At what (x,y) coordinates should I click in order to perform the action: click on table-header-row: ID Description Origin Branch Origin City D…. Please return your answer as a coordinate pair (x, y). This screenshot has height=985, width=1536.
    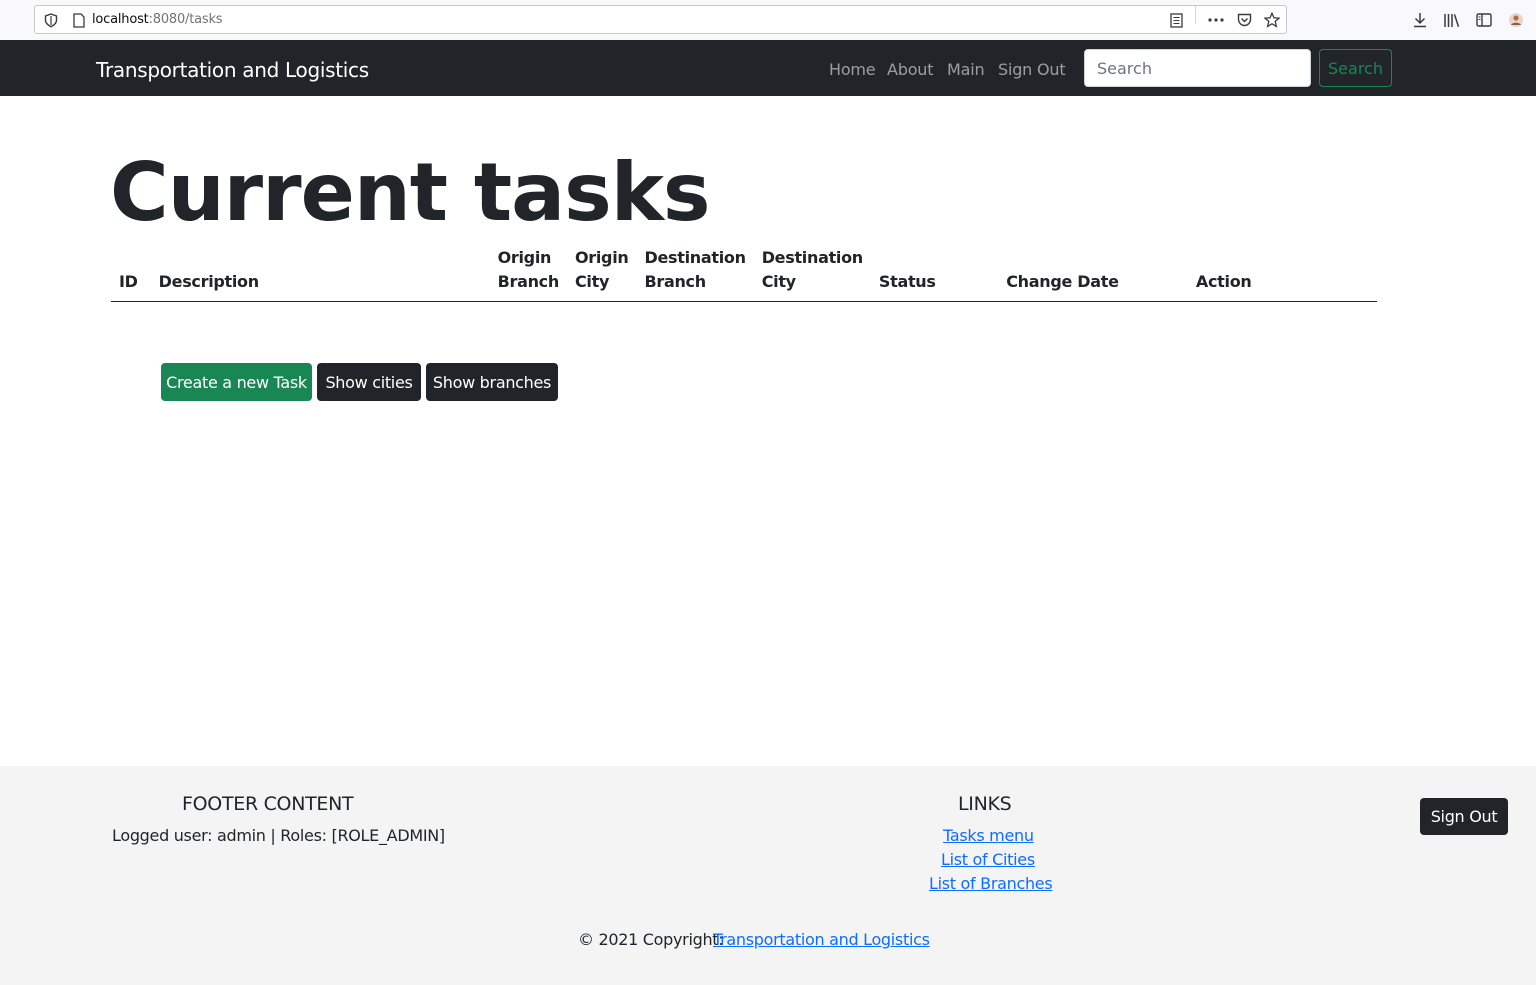
    Looking at the image, I should click on (744, 274).